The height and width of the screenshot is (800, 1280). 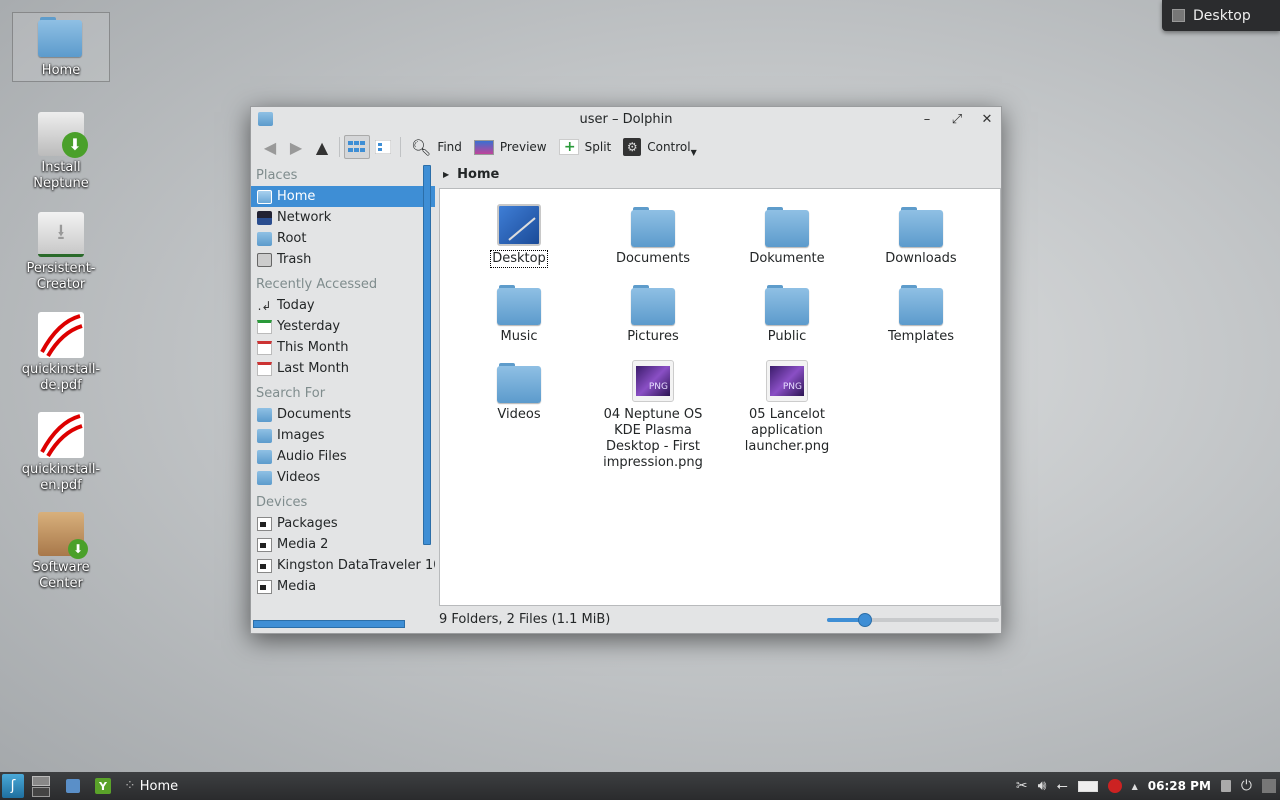 What do you see at coordinates (626, 120) in the screenshot?
I see `title-bar: user – Dolphin – ⤢ ✕` at bounding box center [626, 120].